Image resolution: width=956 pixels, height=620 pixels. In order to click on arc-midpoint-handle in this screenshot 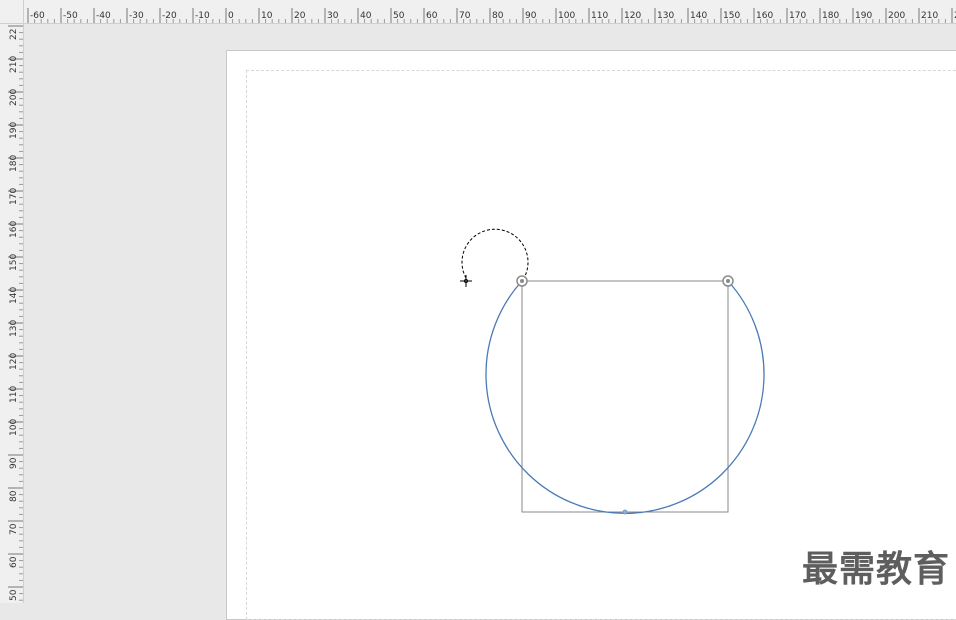, I will do `click(625, 512)`.